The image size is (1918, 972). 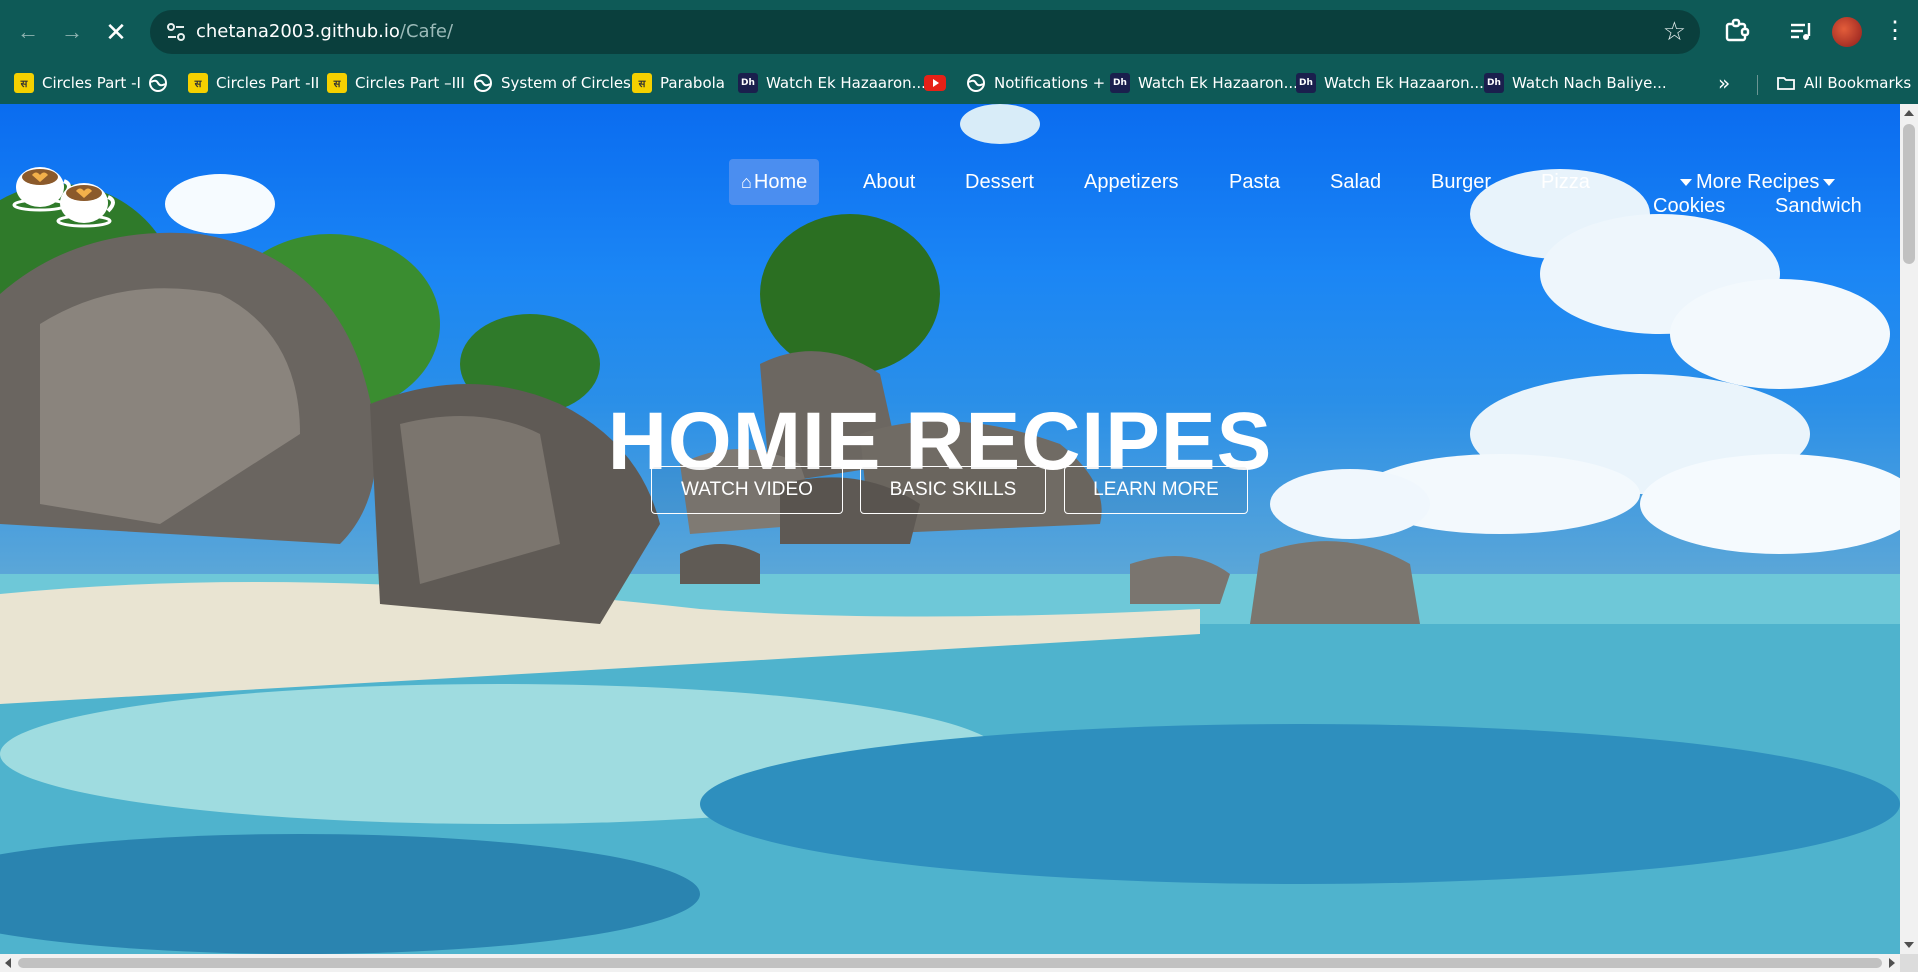 I want to click on address-bar: chetana2003.github.io/Cafe/ ☆, so click(x=925, y=32).